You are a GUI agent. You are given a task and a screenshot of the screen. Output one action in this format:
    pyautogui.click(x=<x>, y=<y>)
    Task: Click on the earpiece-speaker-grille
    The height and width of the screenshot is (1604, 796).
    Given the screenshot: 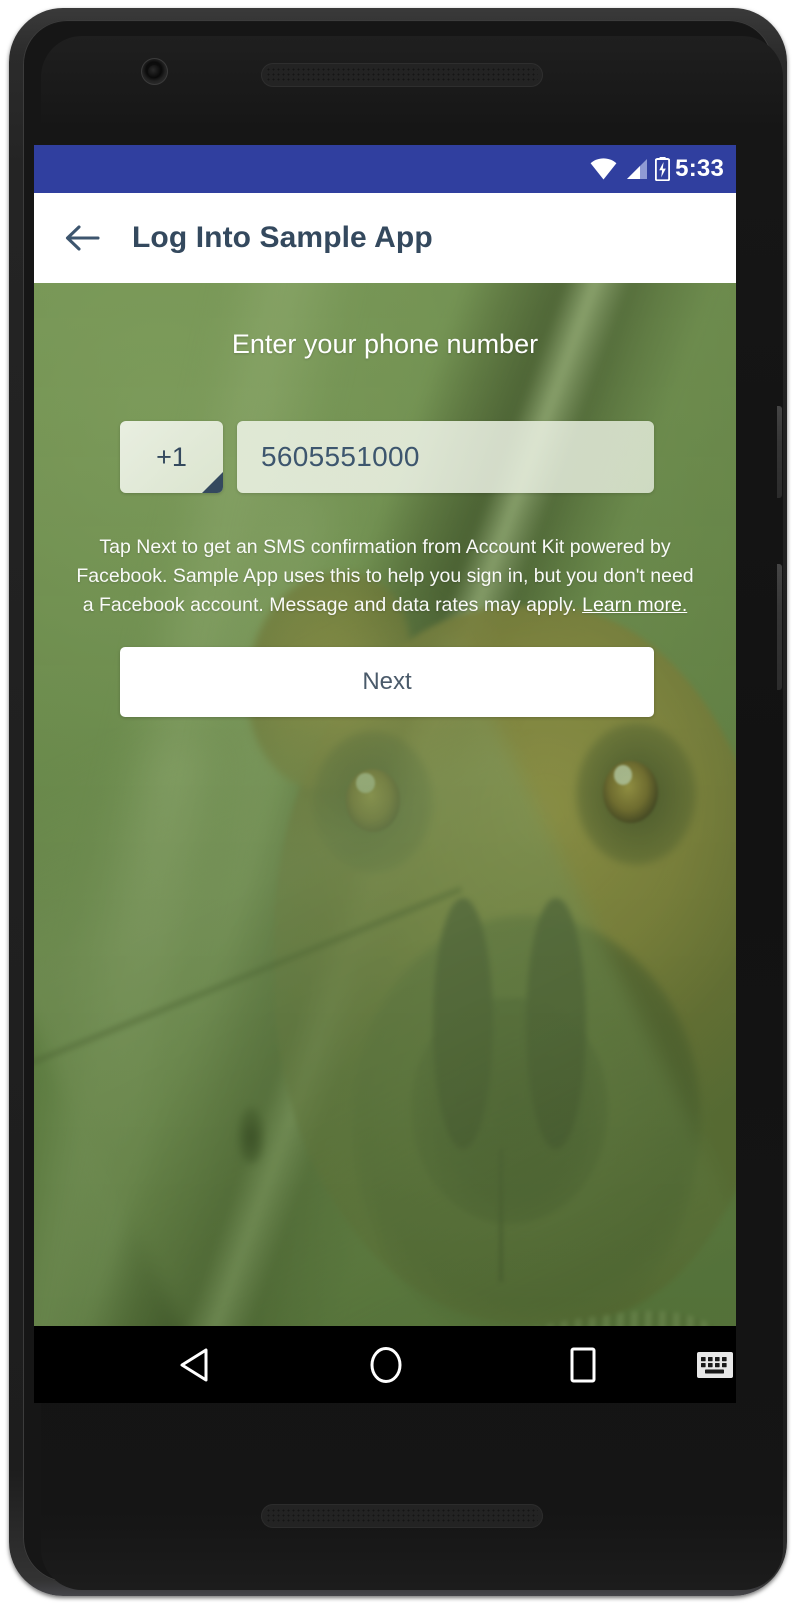 What is the action you would take?
    pyautogui.click(x=402, y=75)
    